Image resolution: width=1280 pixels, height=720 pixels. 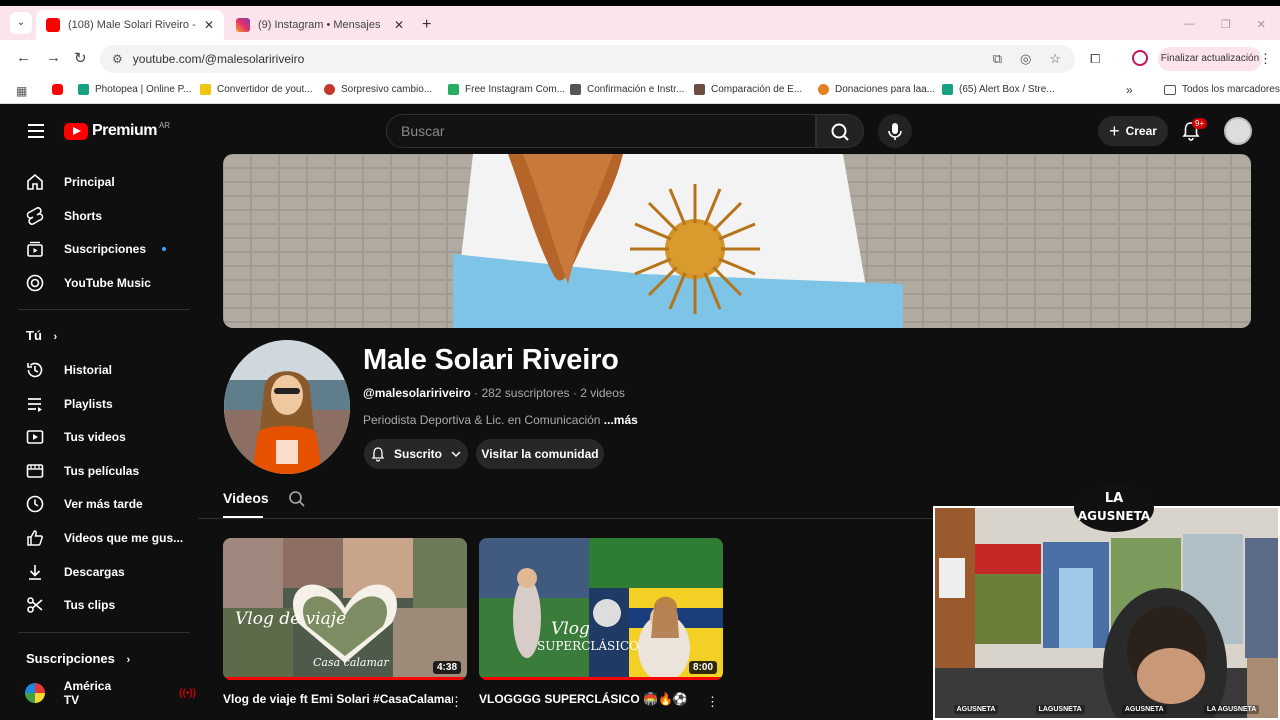 I want to click on video-thumbnail: Vlog de viaje Casa calamar 4:38, so click(x=345, y=609).